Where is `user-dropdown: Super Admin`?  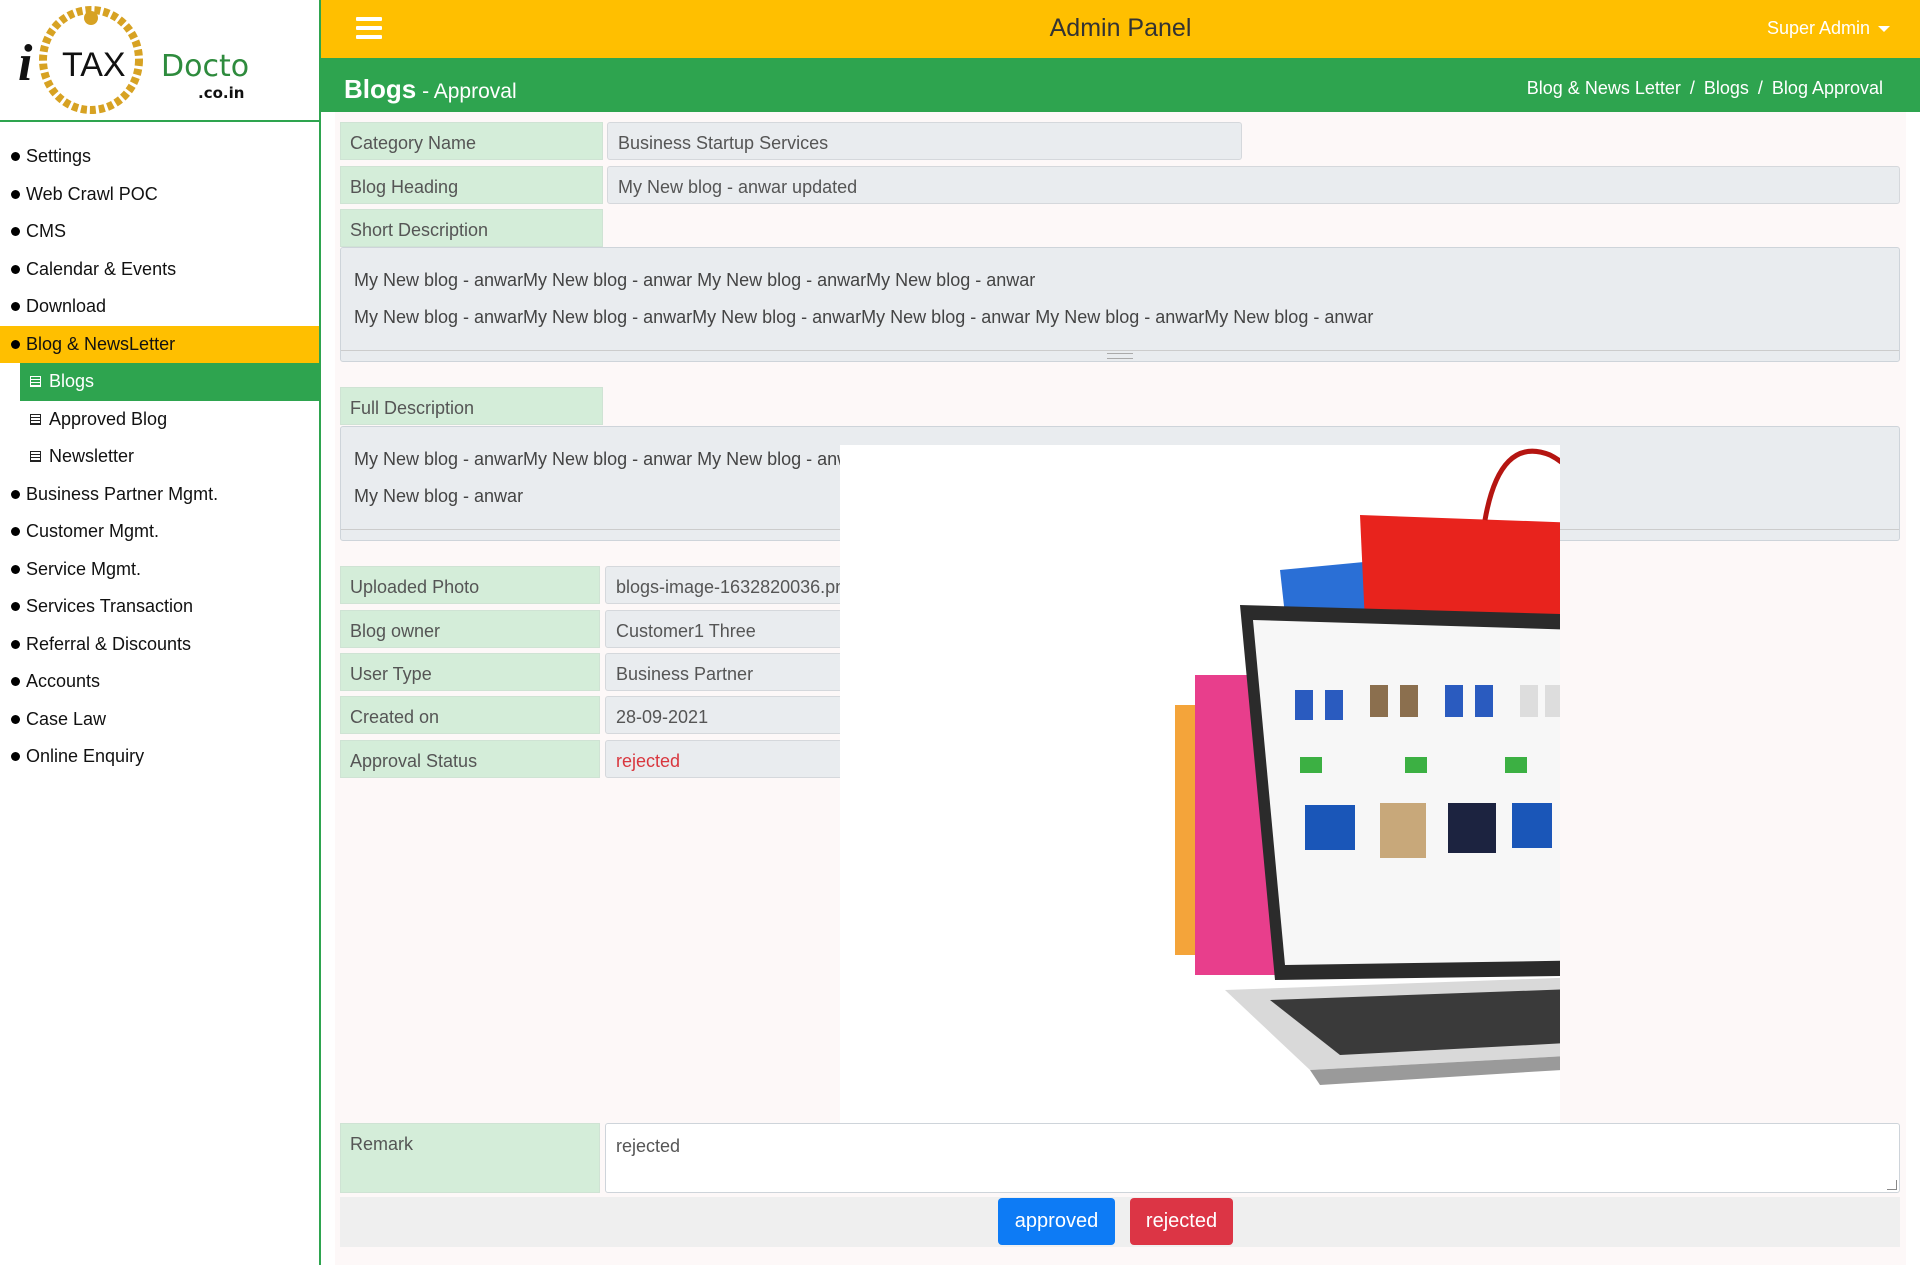
user-dropdown: Super Admin is located at coordinates (1828, 28).